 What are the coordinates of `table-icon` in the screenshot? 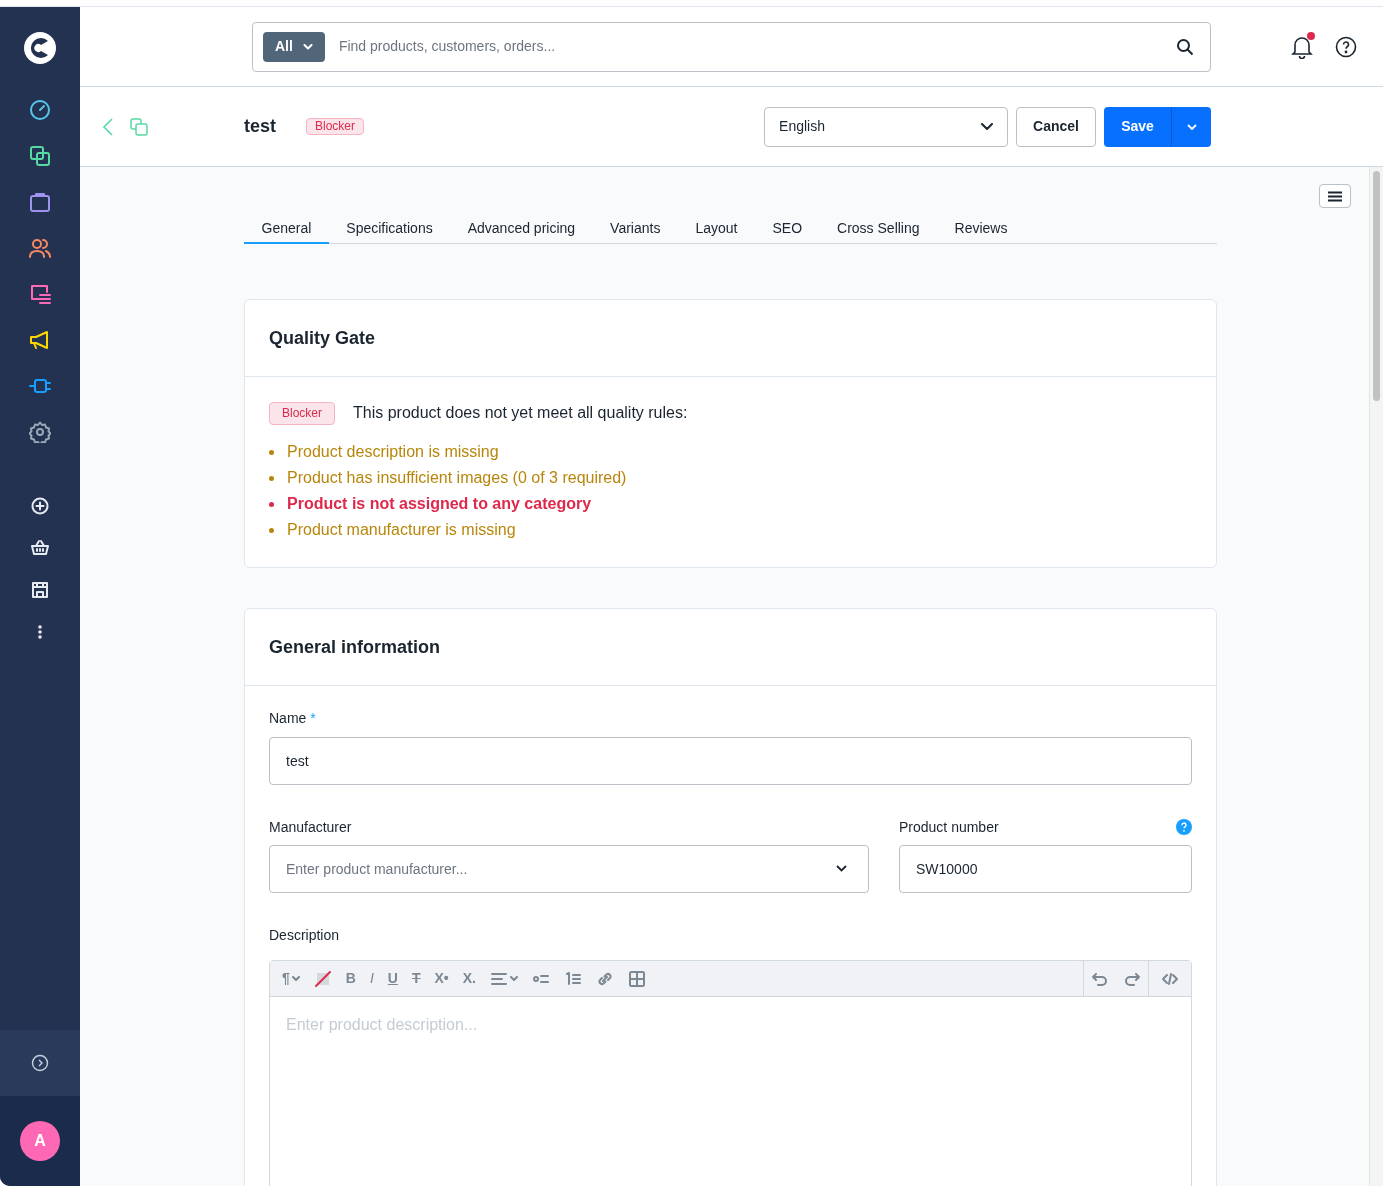 It's located at (637, 978).